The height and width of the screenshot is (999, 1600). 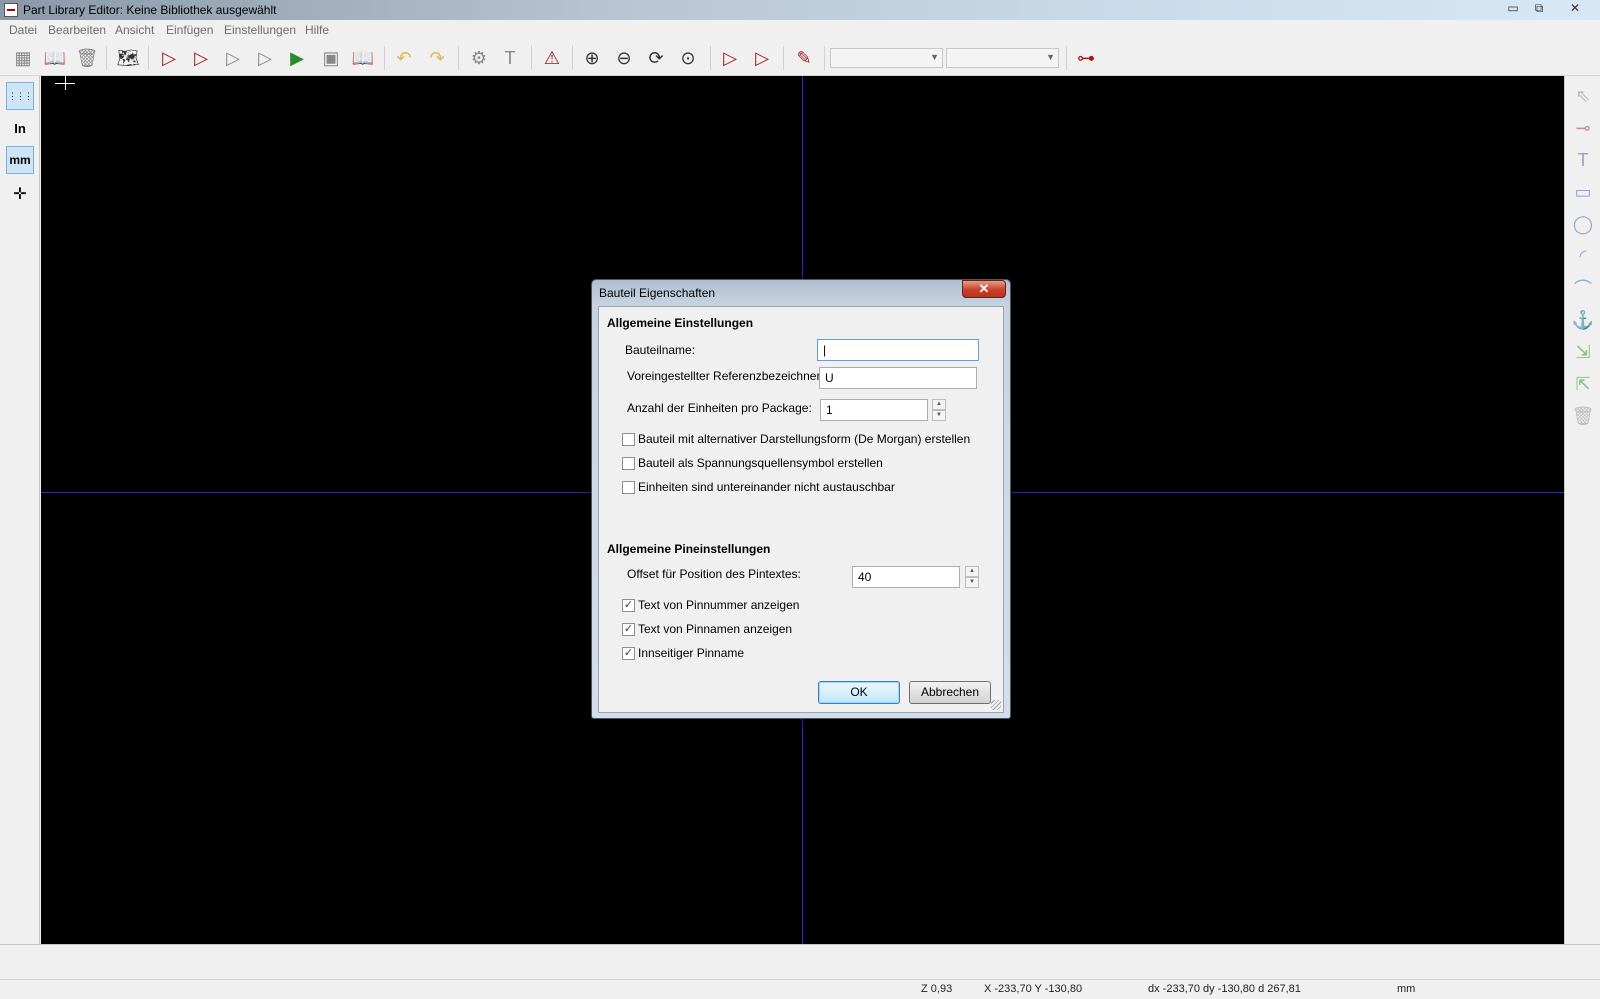 I want to click on show-pin-name-label: Text von Pinnamen anzeigen, so click(x=715, y=629).